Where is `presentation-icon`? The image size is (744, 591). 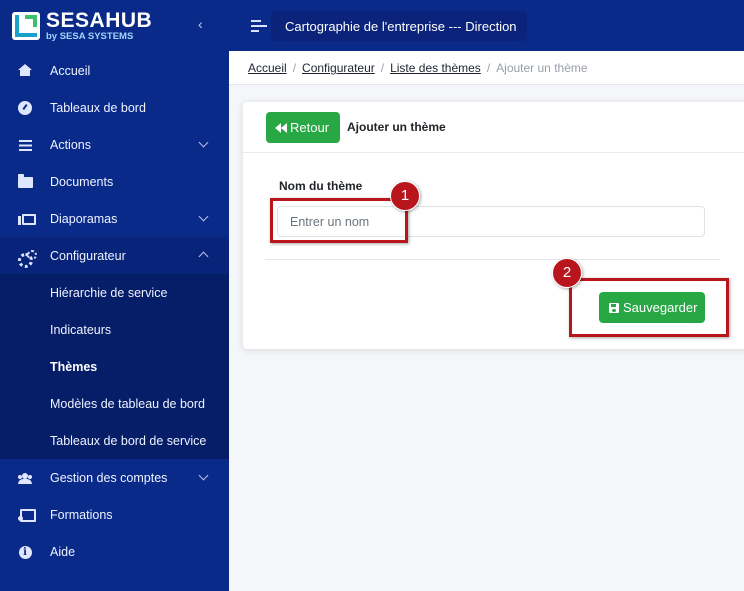 presentation-icon is located at coordinates (26, 219).